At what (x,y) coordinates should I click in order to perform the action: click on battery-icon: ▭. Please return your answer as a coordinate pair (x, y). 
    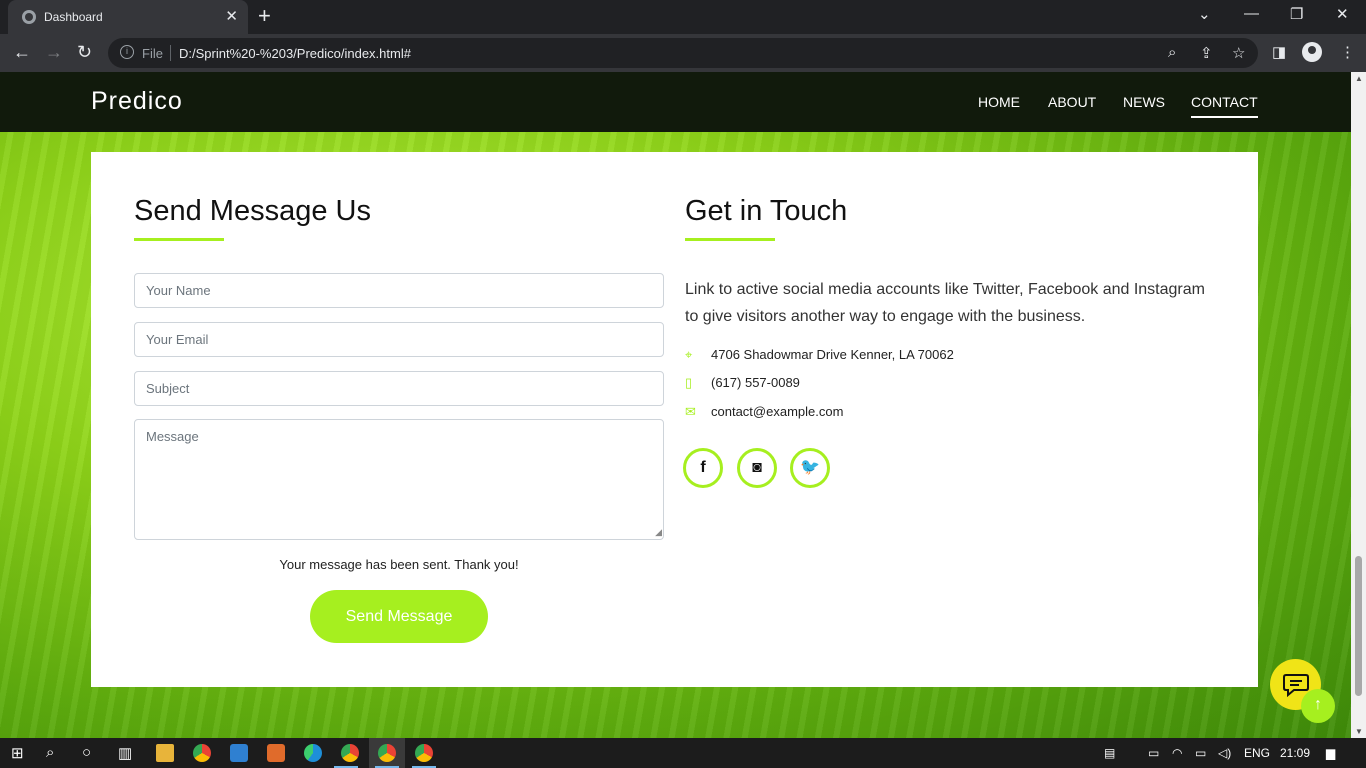
    Looking at the image, I should click on (1200, 753).